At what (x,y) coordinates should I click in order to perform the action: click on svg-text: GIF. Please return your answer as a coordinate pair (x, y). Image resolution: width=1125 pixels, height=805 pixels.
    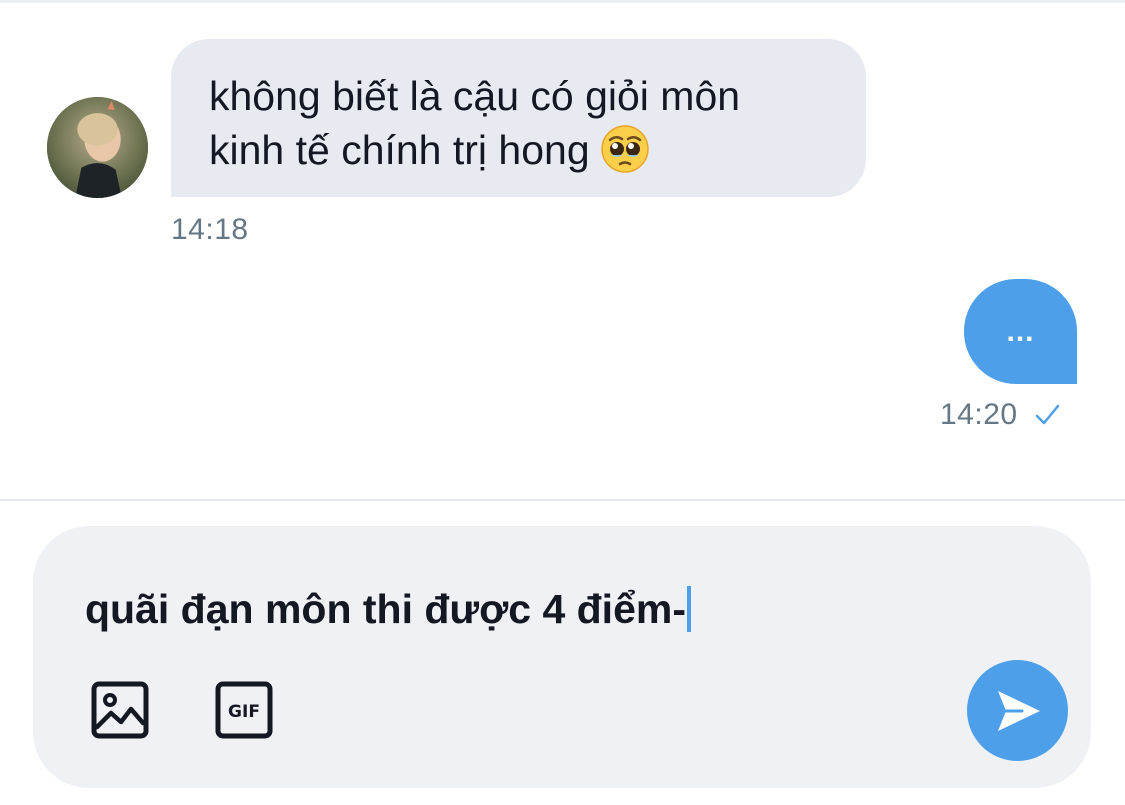
    Looking at the image, I should click on (244, 712).